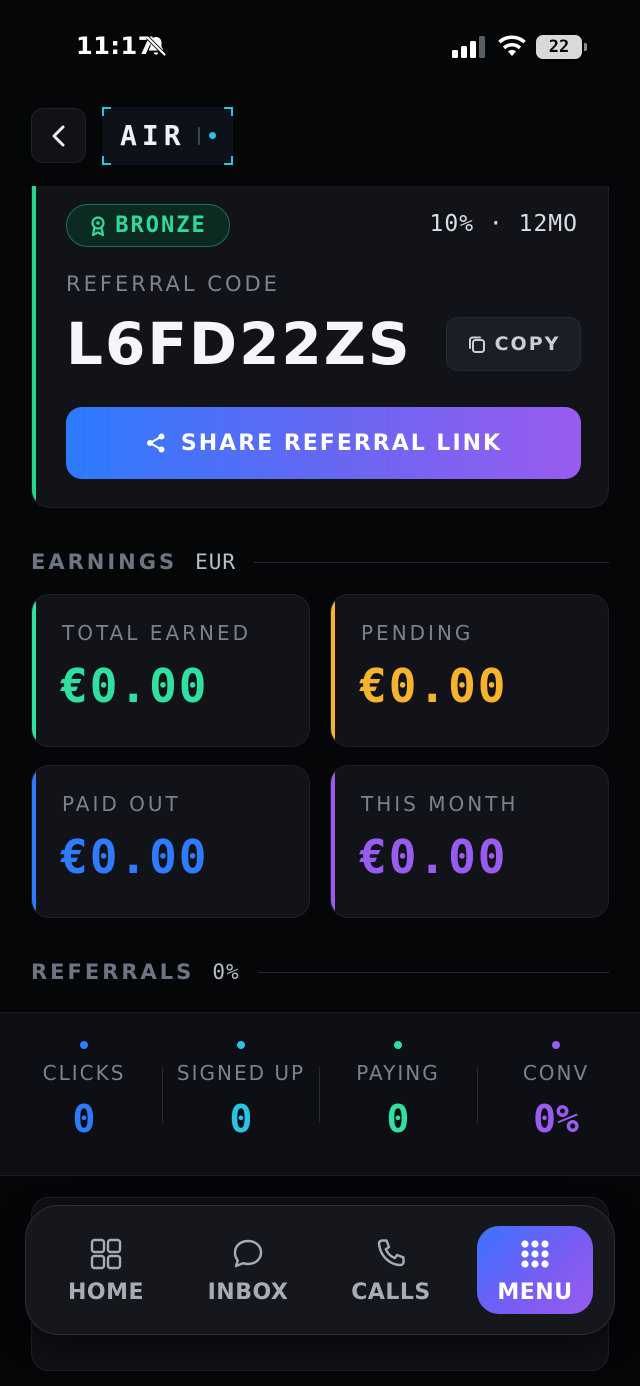  I want to click on phone-icon, so click(391, 1253).